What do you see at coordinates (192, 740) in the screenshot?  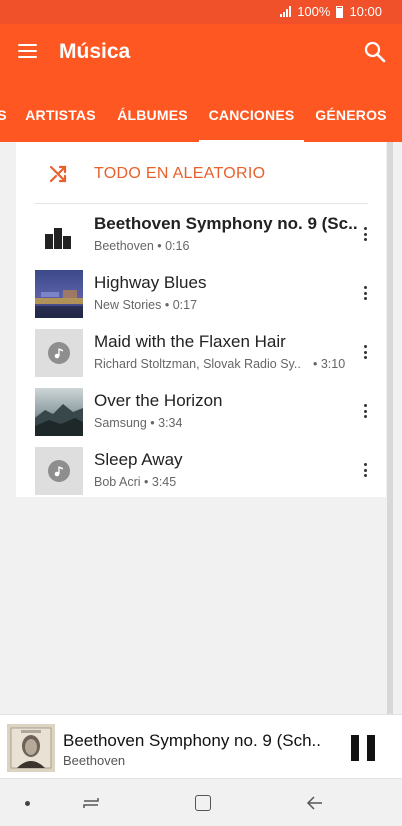 I see `now-playing-title: Beethoven Symphony no. 9 (Sch..` at bounding box center [192, 740].